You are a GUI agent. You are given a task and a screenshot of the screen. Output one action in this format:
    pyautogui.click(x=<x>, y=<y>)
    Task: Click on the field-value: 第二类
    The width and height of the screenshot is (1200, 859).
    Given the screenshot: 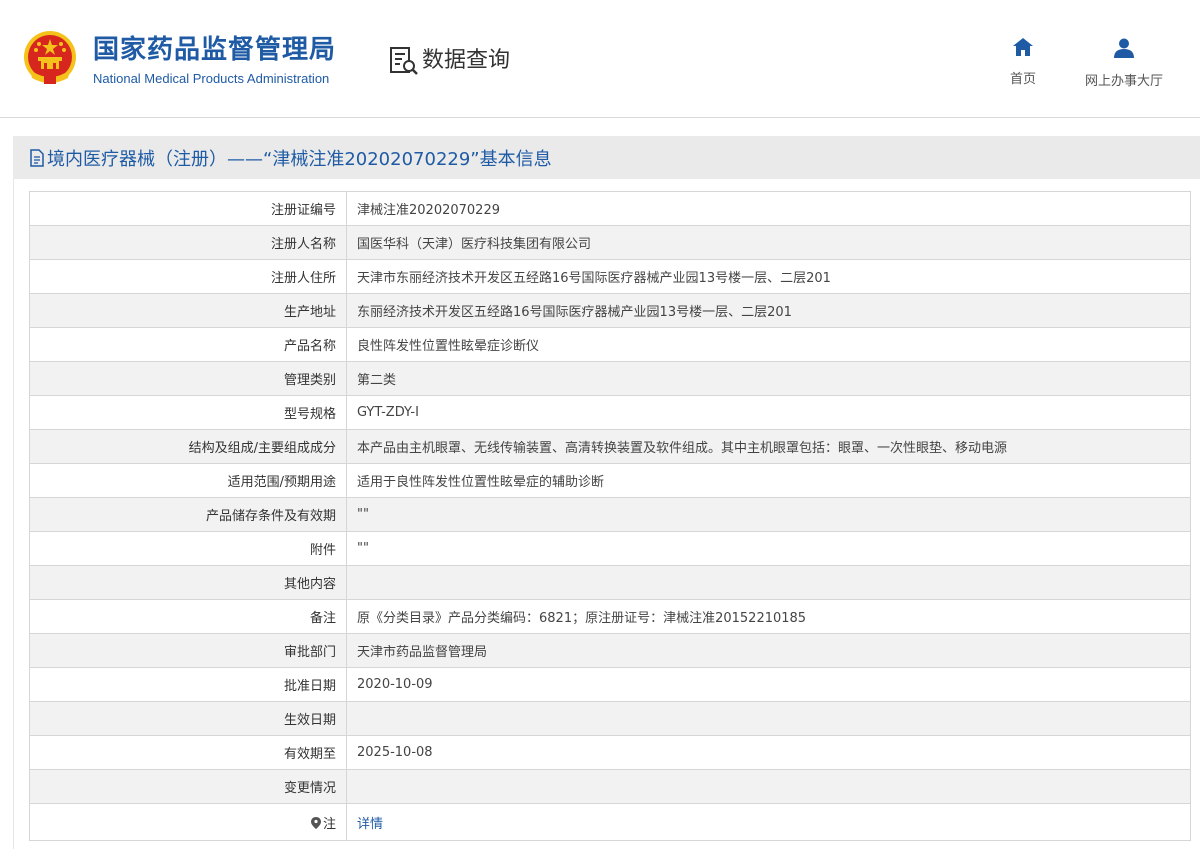 What is the action you would take?
    pyautogui.click(x=768, y=378)
    